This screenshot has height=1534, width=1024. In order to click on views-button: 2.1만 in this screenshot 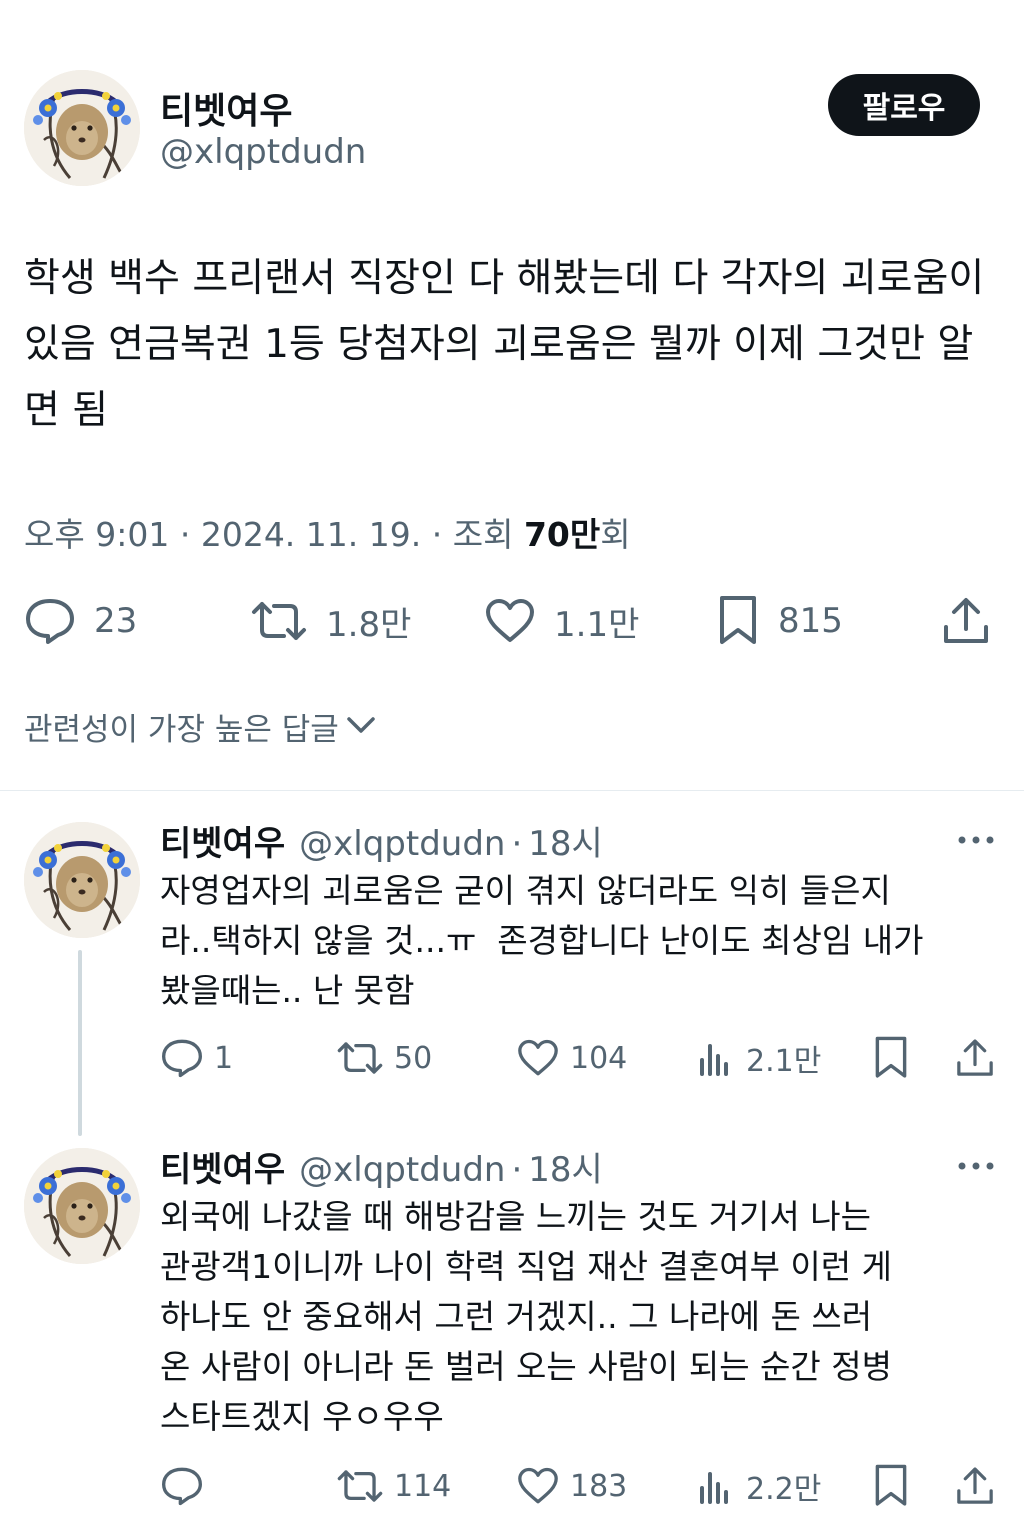, I will do `click(758, 1058)`.